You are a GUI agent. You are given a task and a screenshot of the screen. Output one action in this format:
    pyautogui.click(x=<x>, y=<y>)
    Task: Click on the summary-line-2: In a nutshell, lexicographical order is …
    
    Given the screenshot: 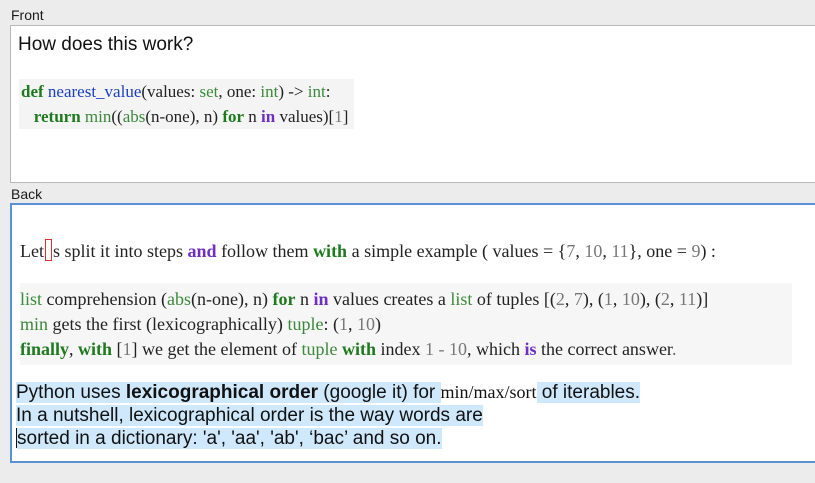 What is the action you would take?
    pyautogui.click(x=328, y=415)
    